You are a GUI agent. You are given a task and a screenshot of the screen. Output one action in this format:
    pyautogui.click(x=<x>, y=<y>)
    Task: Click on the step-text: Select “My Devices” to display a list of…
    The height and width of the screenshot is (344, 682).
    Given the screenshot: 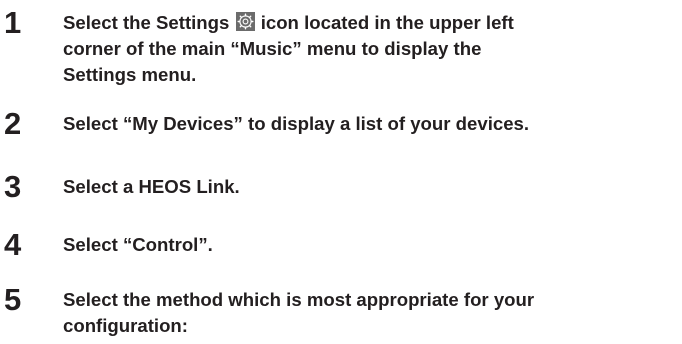 What is the action you would take?
    pyautogui.click(x=296, y=123)
    